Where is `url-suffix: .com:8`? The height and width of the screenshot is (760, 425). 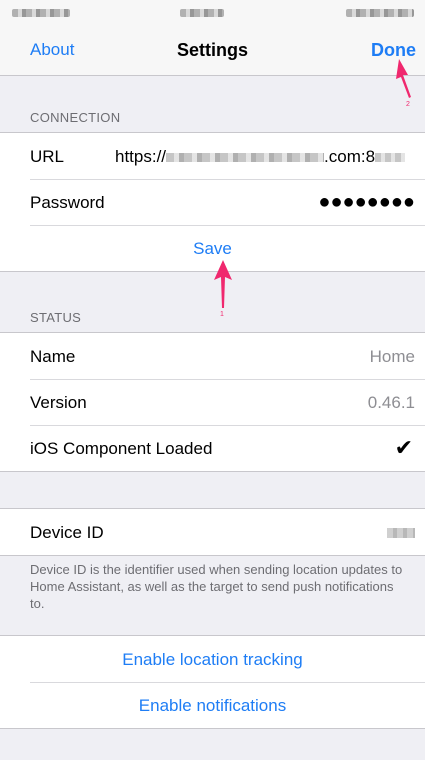
url-suffix: .com:8 is located at coordinates (350, 156).